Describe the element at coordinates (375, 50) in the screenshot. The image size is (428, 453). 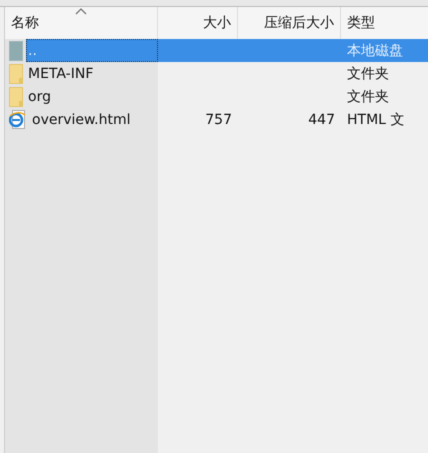
I see `type-cell: 本地磁盘` at that location.